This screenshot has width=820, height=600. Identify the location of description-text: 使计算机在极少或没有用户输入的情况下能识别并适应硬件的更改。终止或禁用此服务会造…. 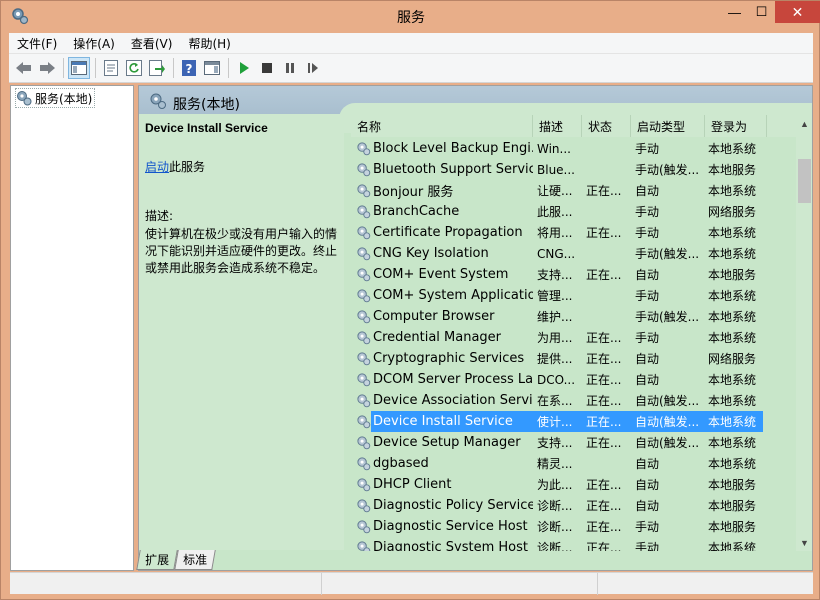
(241, 251).